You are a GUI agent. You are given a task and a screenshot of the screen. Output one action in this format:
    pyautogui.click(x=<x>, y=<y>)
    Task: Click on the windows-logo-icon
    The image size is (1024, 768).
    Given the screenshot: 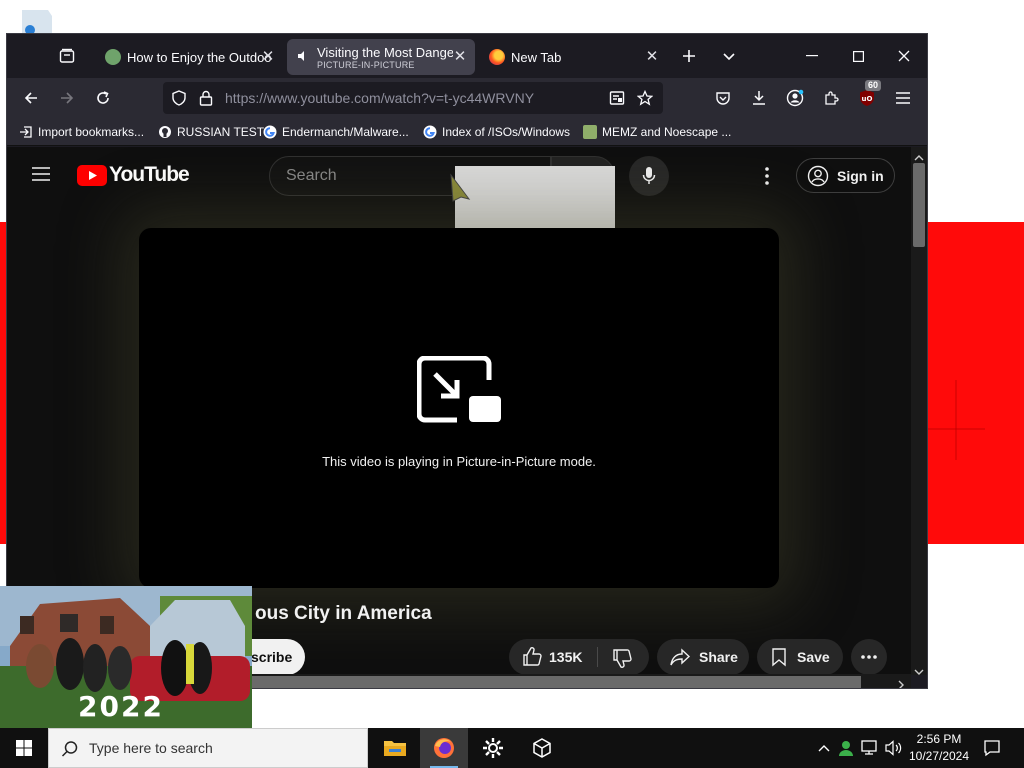 What is the action you would take?
    pyautogui.click(x=24, y=748)
    